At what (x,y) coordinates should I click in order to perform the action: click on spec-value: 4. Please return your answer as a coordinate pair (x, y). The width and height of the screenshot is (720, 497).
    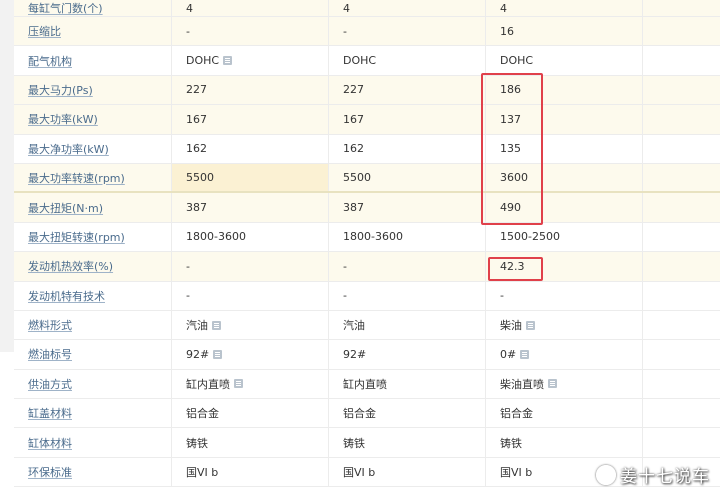
    Looking at the image, I should click on (250, 8).